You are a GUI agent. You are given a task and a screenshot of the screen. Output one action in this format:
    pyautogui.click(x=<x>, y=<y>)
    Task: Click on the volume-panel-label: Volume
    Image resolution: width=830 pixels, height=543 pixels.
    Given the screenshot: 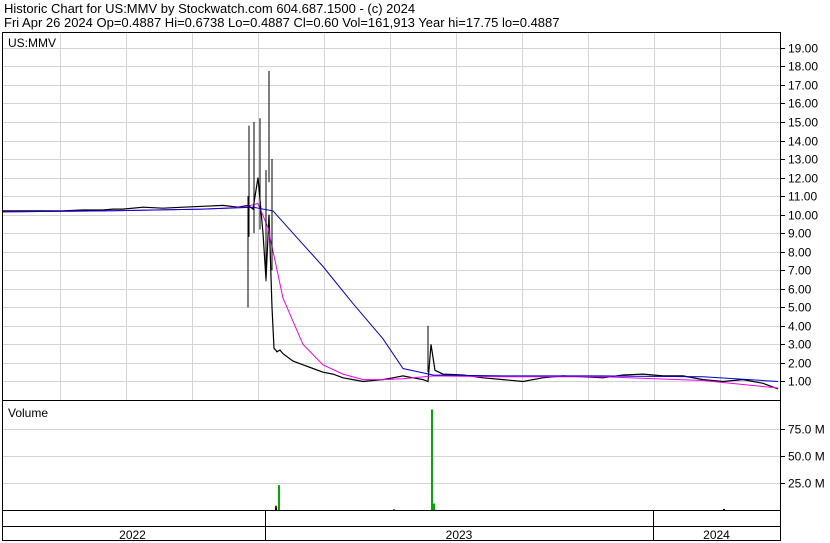 What is the action you would take?
    pyautogui.click(x=28, y=413)
    